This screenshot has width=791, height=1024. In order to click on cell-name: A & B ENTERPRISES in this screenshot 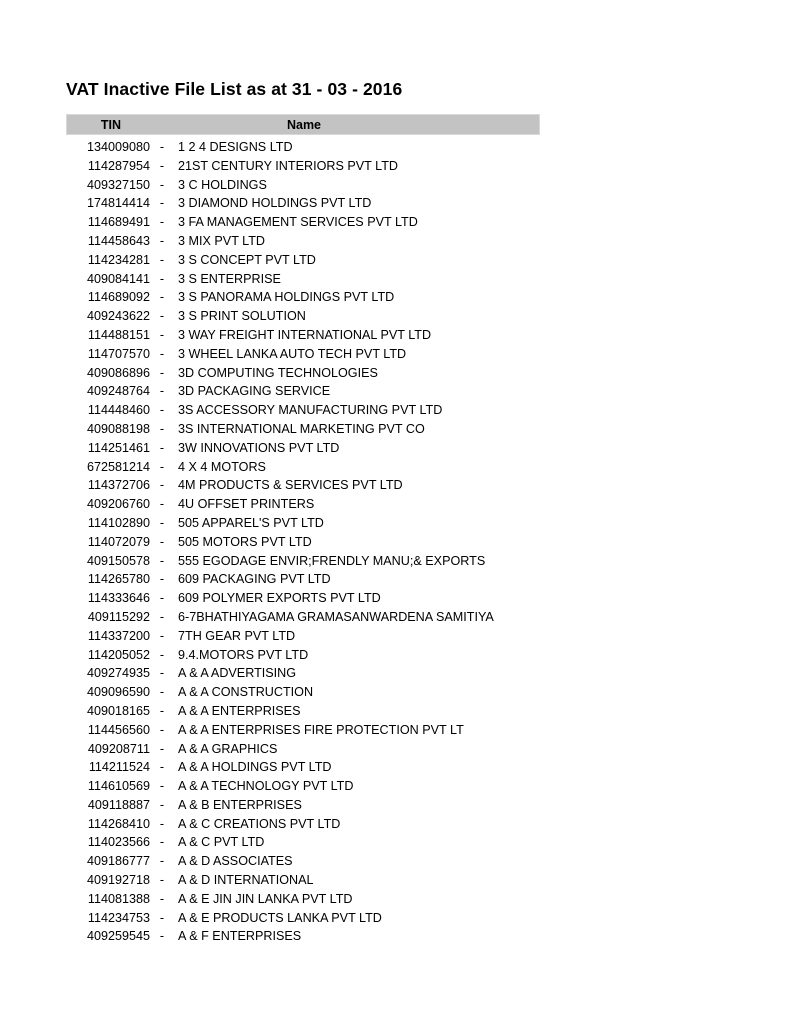, I will do `click(240, 804)`.